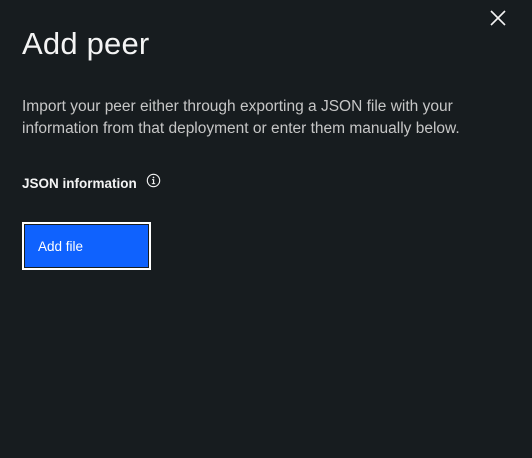 The width and height of the screenshot is (532, 458). I want to click on json-information-label: JSON information, so click(79, 183).